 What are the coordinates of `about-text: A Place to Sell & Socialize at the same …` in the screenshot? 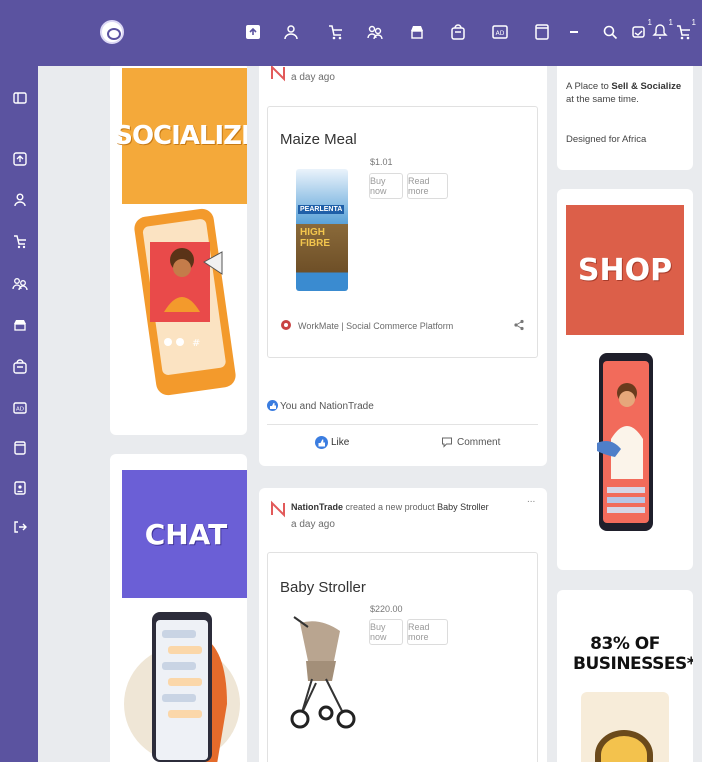 It's located at (626, 93).